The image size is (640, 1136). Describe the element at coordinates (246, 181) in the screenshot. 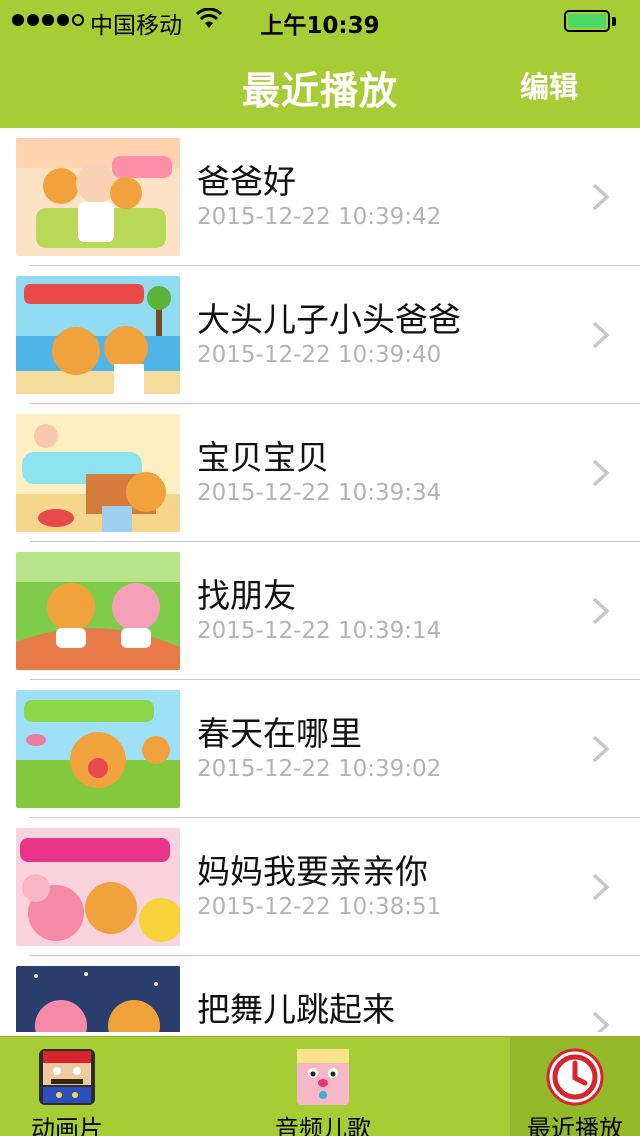

I see `item-title: 爸爸好` at that location.